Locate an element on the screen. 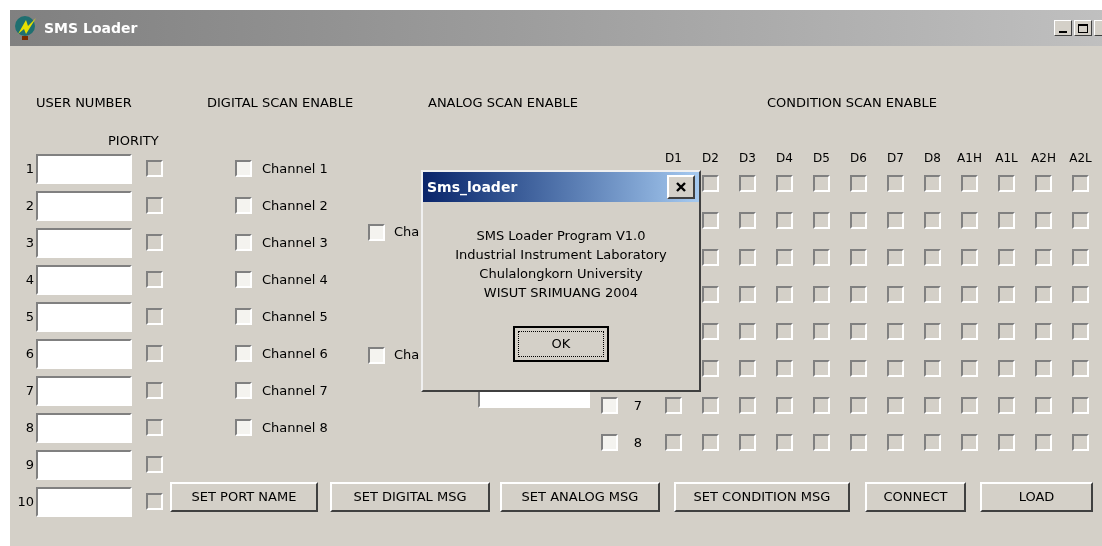 This screenshot has height=546, width=1102. action-button: SET DIGITAL MSG is located at coordinates (410, 497).